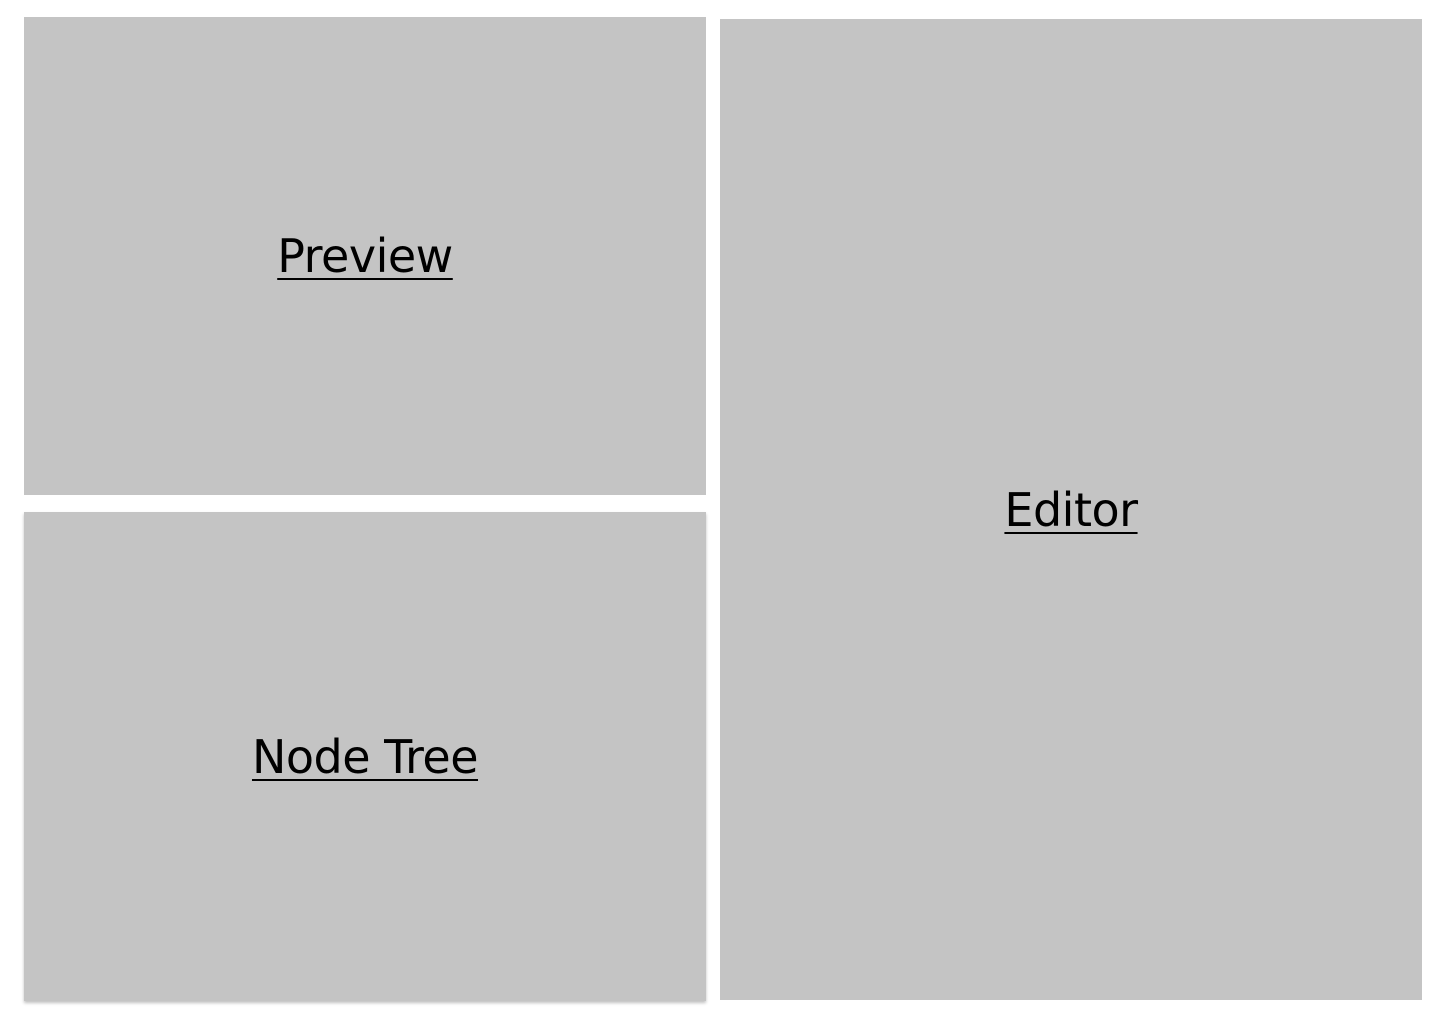 This screenshot has height=1024, width=1440. I want to click on node-tree-link: Node Tree, so click(365, 757).